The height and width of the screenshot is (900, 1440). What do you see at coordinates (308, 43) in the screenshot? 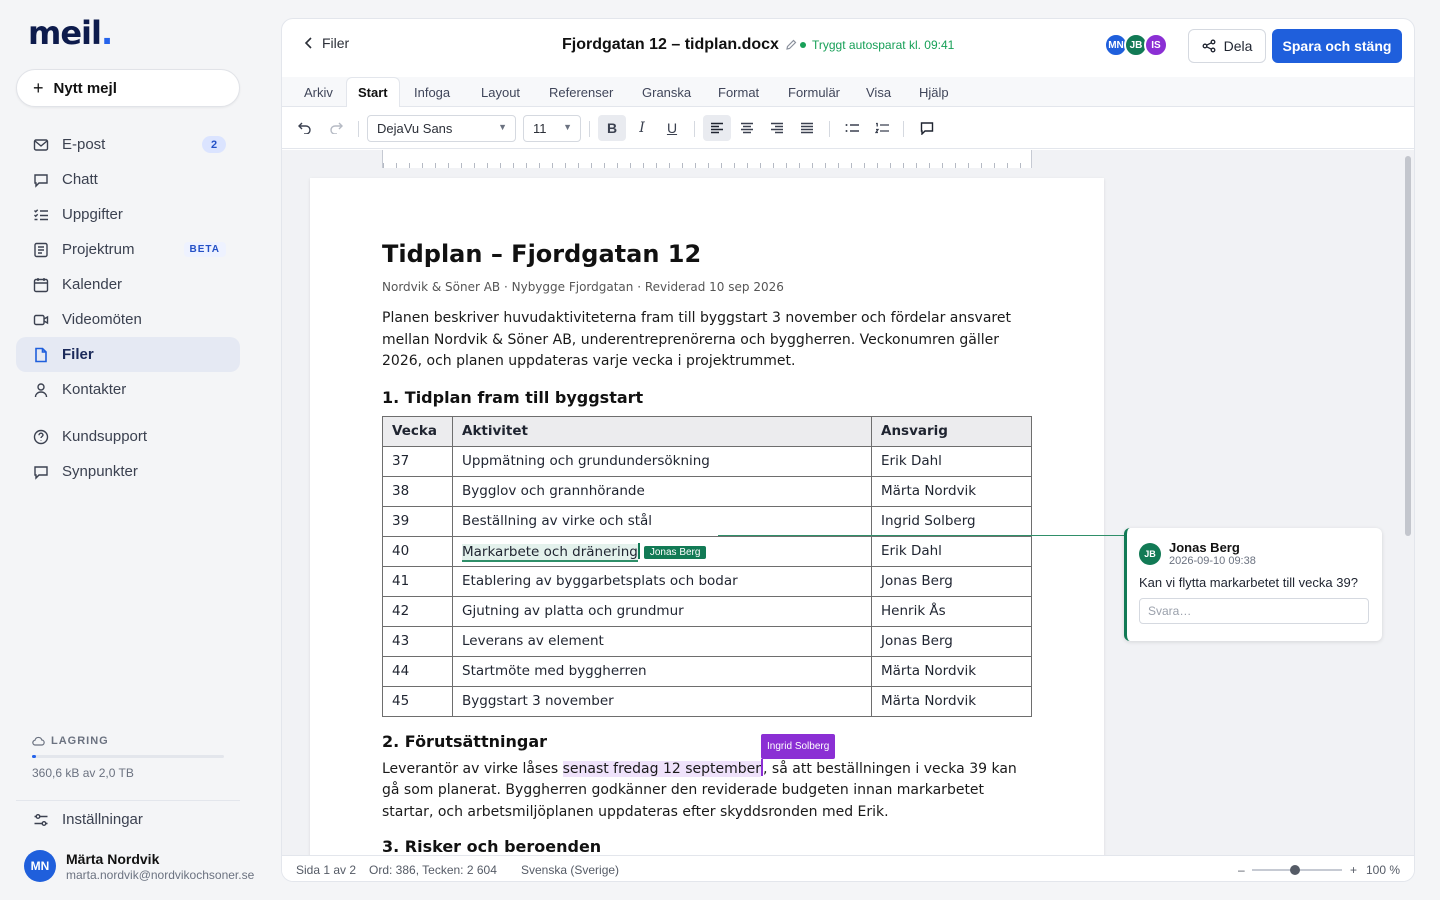
I see `chevron-left-icon` at bounding box center [308, 43].